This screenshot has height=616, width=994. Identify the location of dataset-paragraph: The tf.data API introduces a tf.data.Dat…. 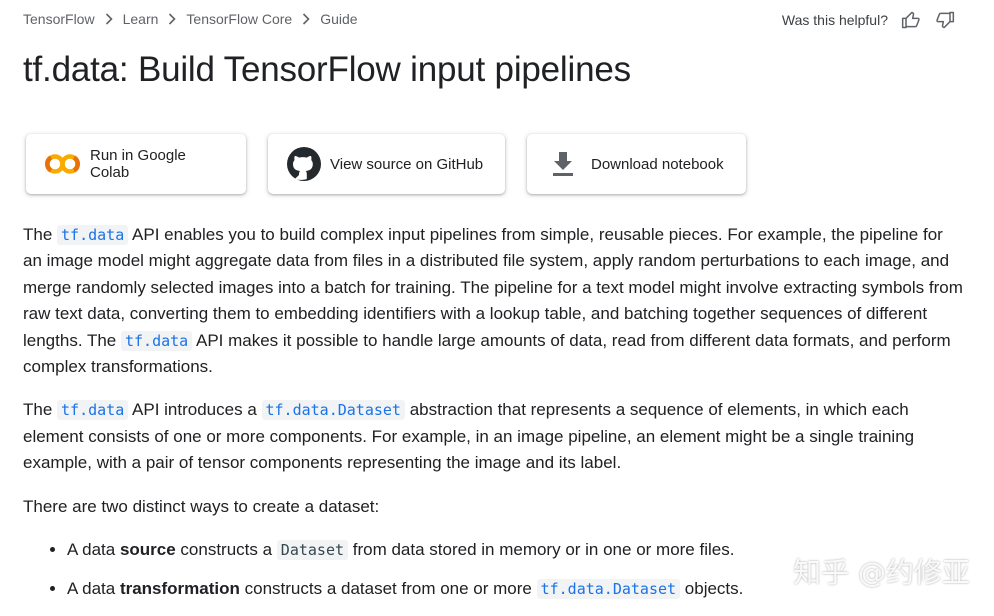
(469, 436).